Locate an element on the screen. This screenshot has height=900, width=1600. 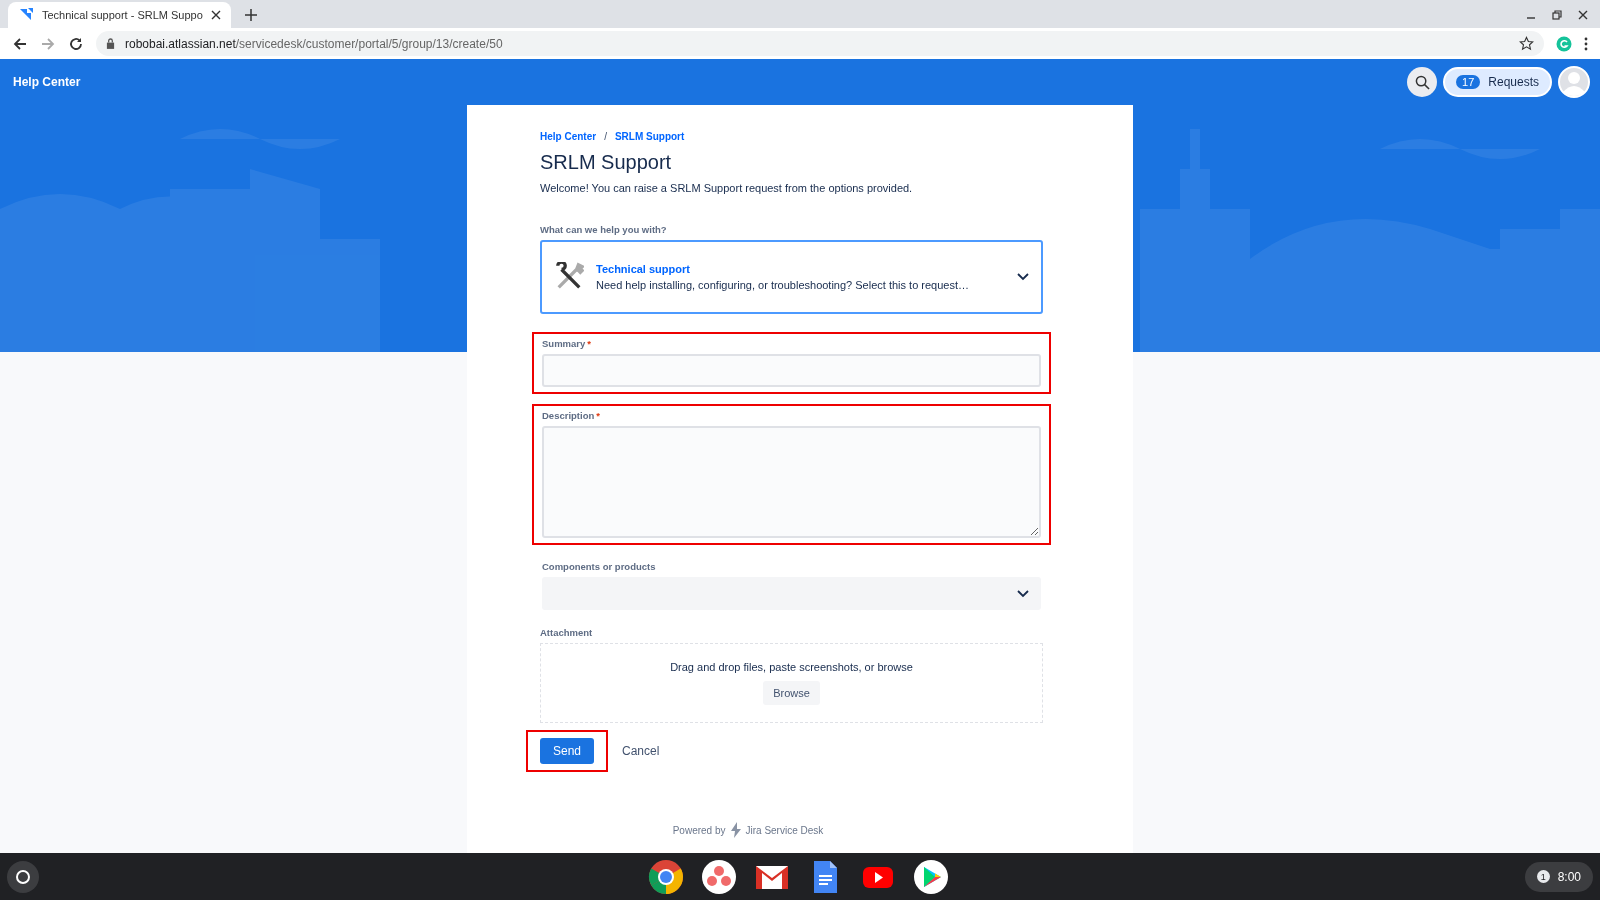
new-tab-icon is located at coordinates (250, 15).